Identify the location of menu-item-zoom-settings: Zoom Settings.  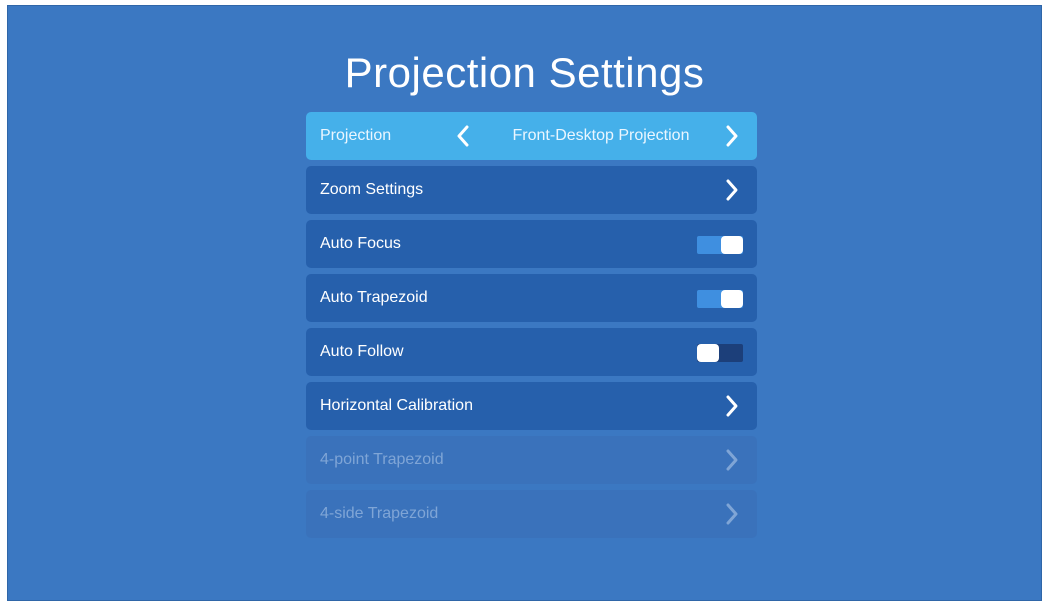
(531, 190).